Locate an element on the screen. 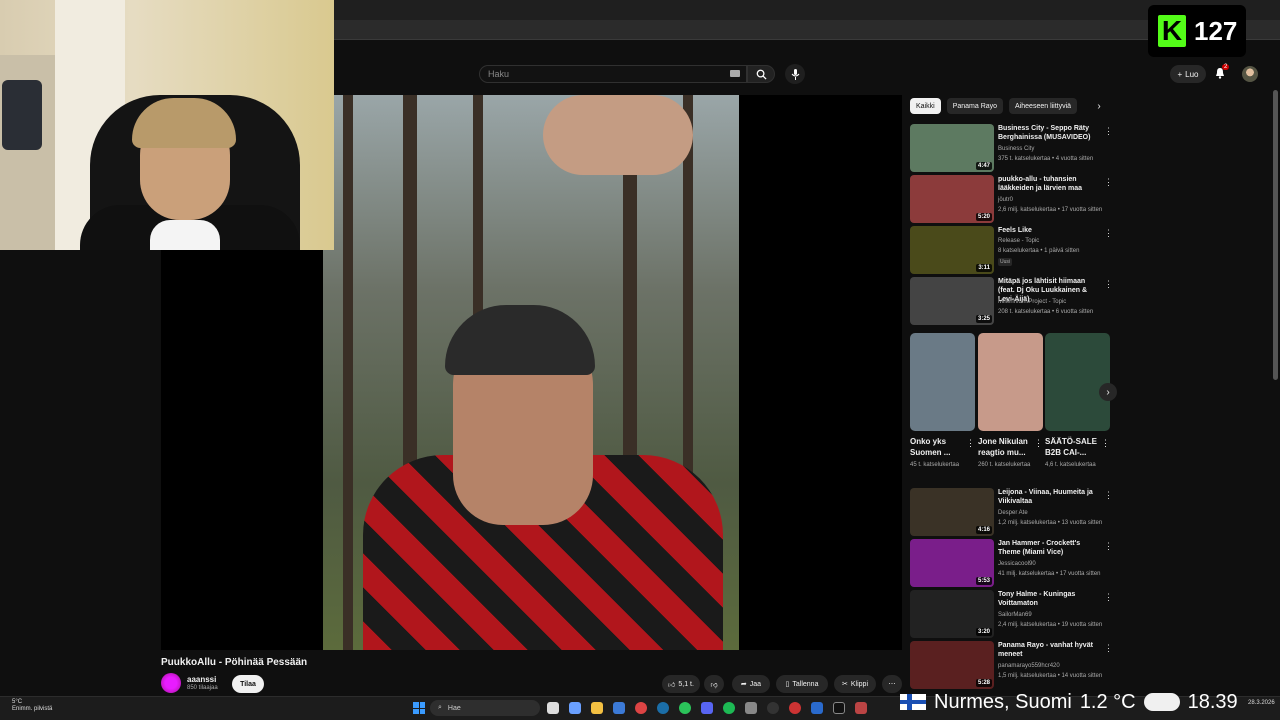  kick-viewer-overlay: K 127 is located at coordinates (1197, 31).